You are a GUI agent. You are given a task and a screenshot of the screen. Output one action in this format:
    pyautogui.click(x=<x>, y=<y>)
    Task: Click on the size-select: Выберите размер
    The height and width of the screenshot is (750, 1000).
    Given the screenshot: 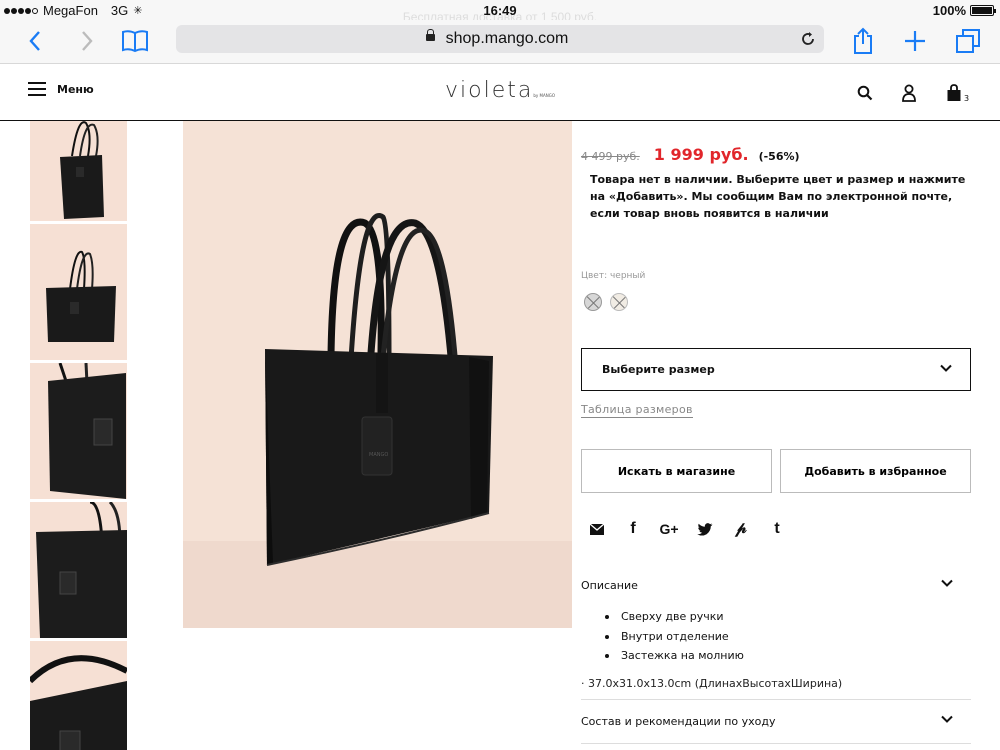 What is the action you would take?
    pyautogui.click(x=776, y=369)
    